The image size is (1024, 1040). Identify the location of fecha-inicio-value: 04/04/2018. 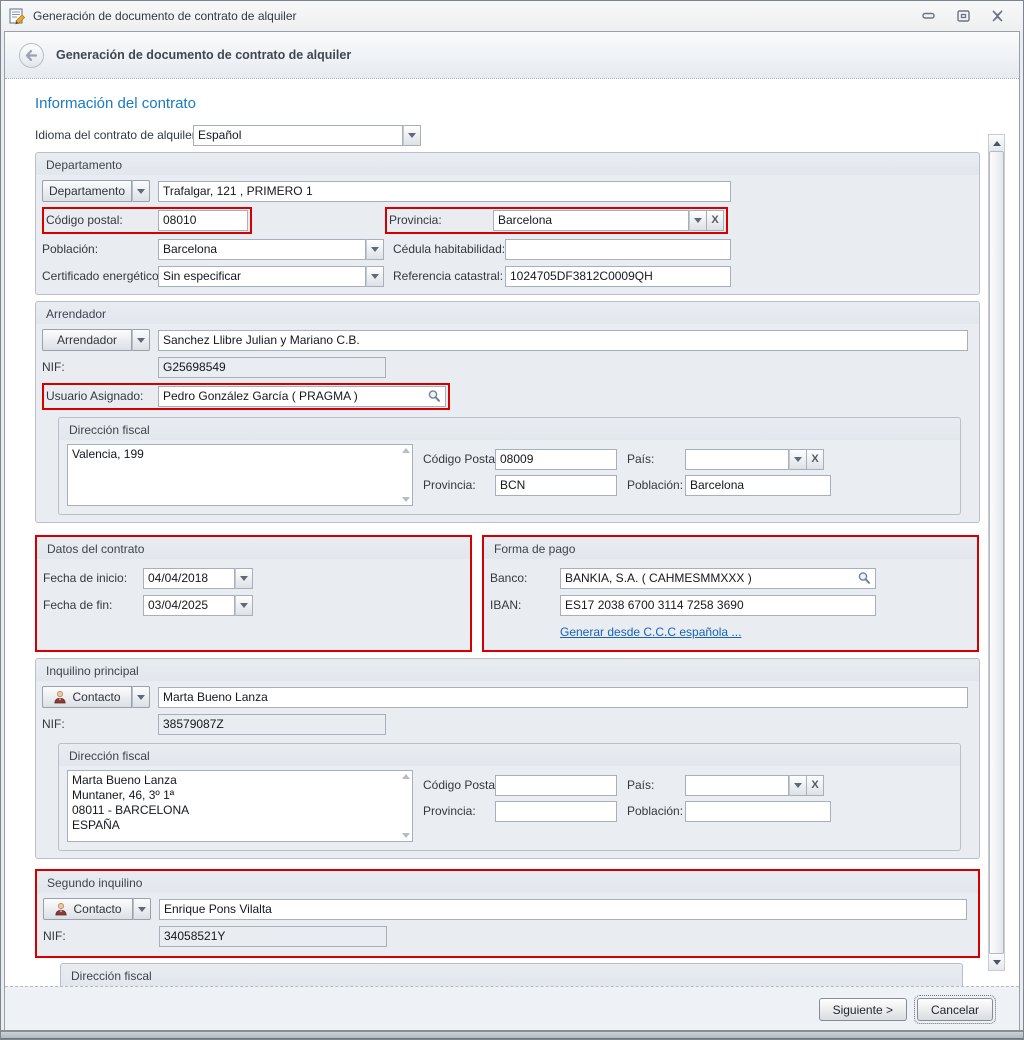
(189, 578).